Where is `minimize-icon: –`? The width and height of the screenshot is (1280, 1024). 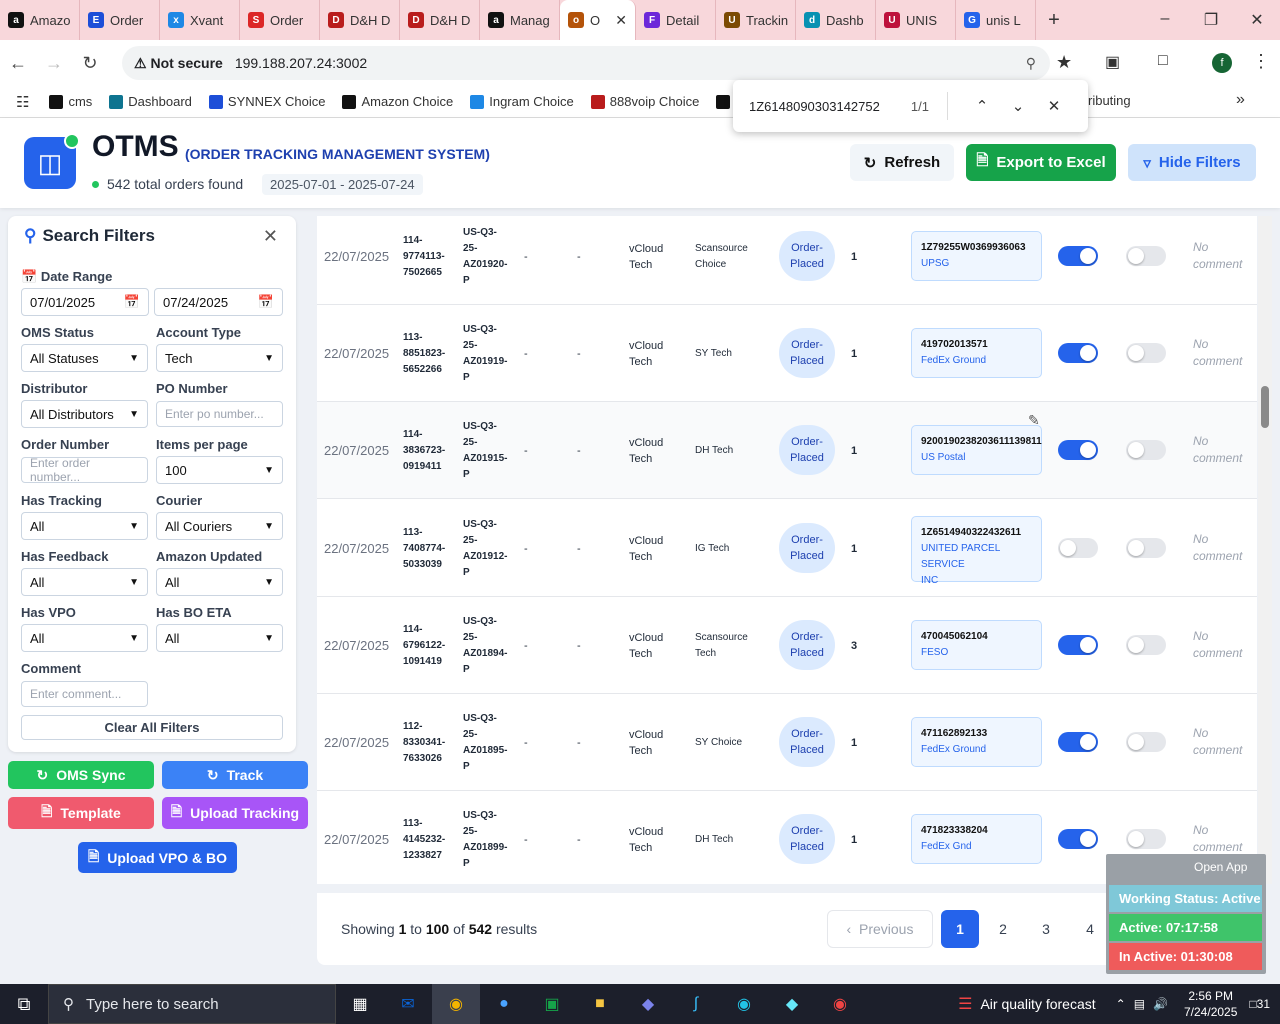
minimize-icon: – is located at coordinates (1165, 20).